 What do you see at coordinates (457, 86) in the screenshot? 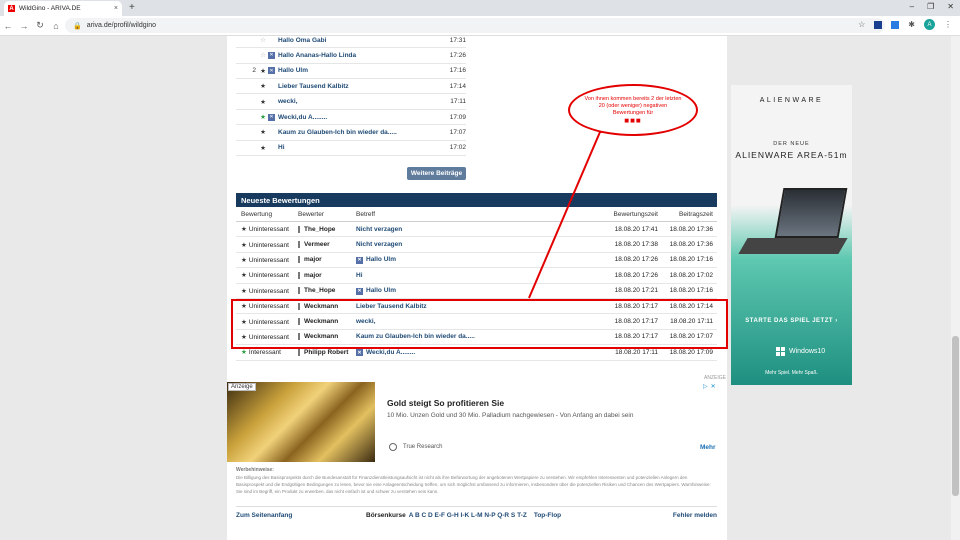
I see `post-time: 17:14` at bounding box center [457, 86].